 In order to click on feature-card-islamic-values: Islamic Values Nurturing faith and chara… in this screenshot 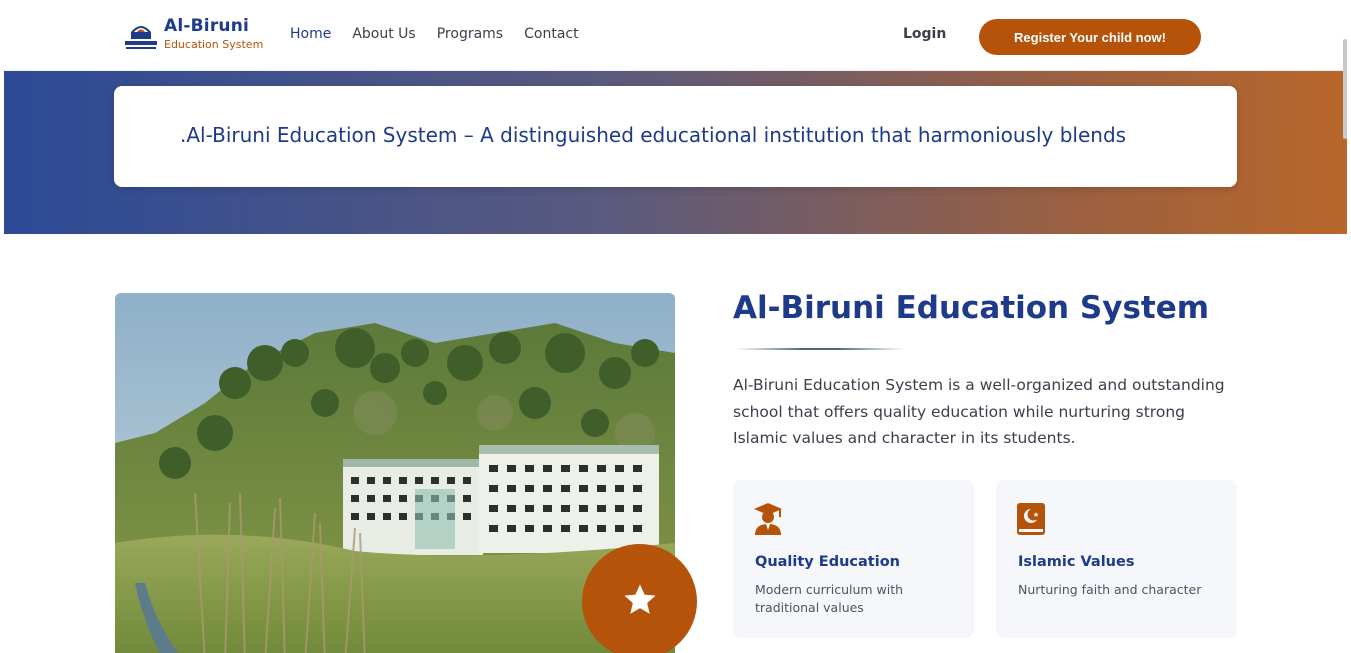, I will do `click(1116, 559)`.